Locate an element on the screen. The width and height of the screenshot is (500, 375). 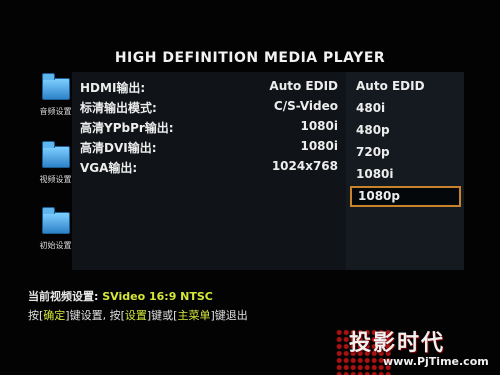
setting-value: C/S-Video is located at coordinates (305, 106).